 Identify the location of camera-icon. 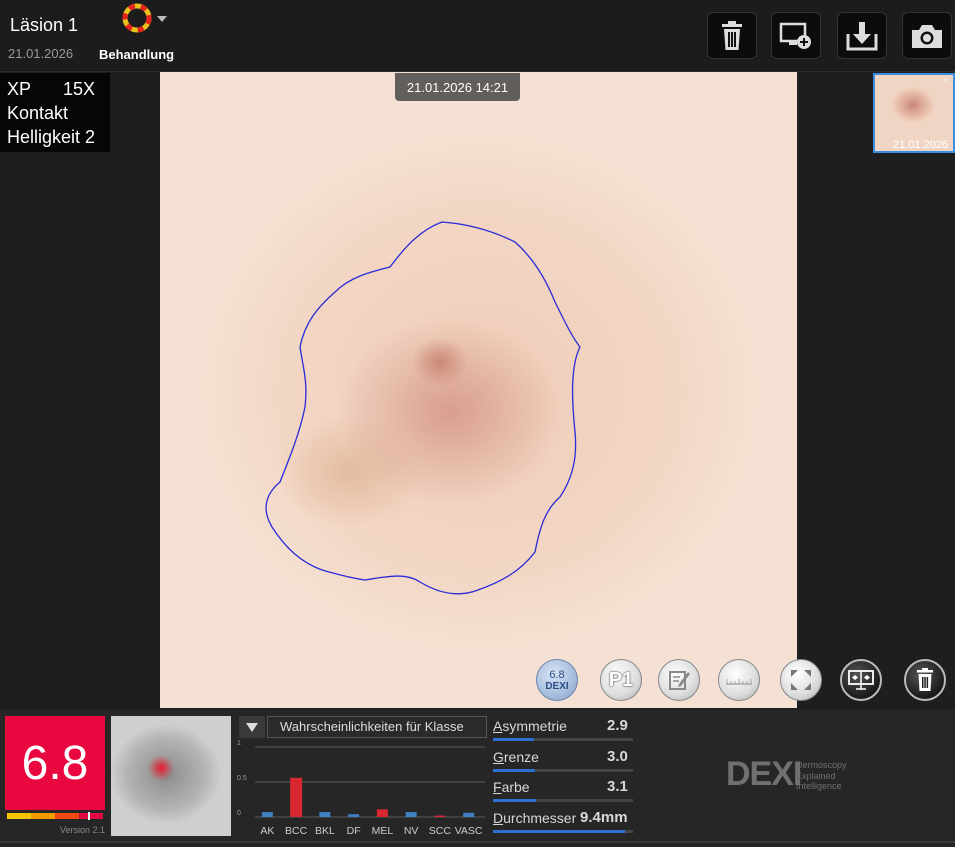
(927, 36).